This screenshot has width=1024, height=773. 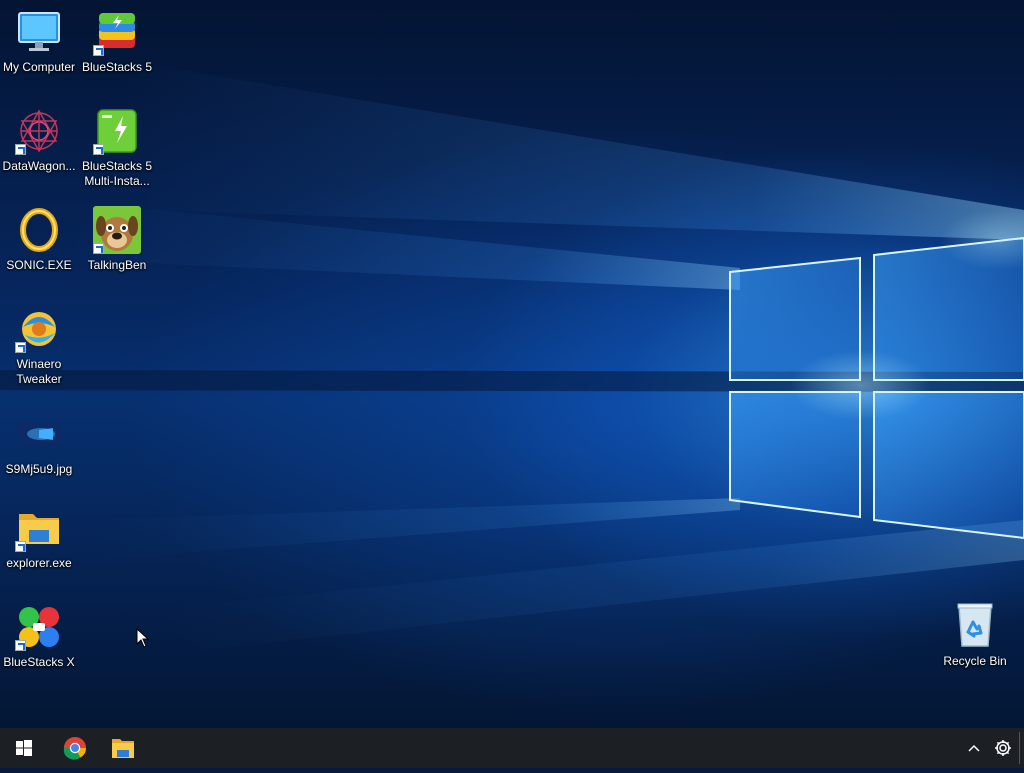 I want to click on bluestacks-multi-instance-icon, so click(x=117, y=131).